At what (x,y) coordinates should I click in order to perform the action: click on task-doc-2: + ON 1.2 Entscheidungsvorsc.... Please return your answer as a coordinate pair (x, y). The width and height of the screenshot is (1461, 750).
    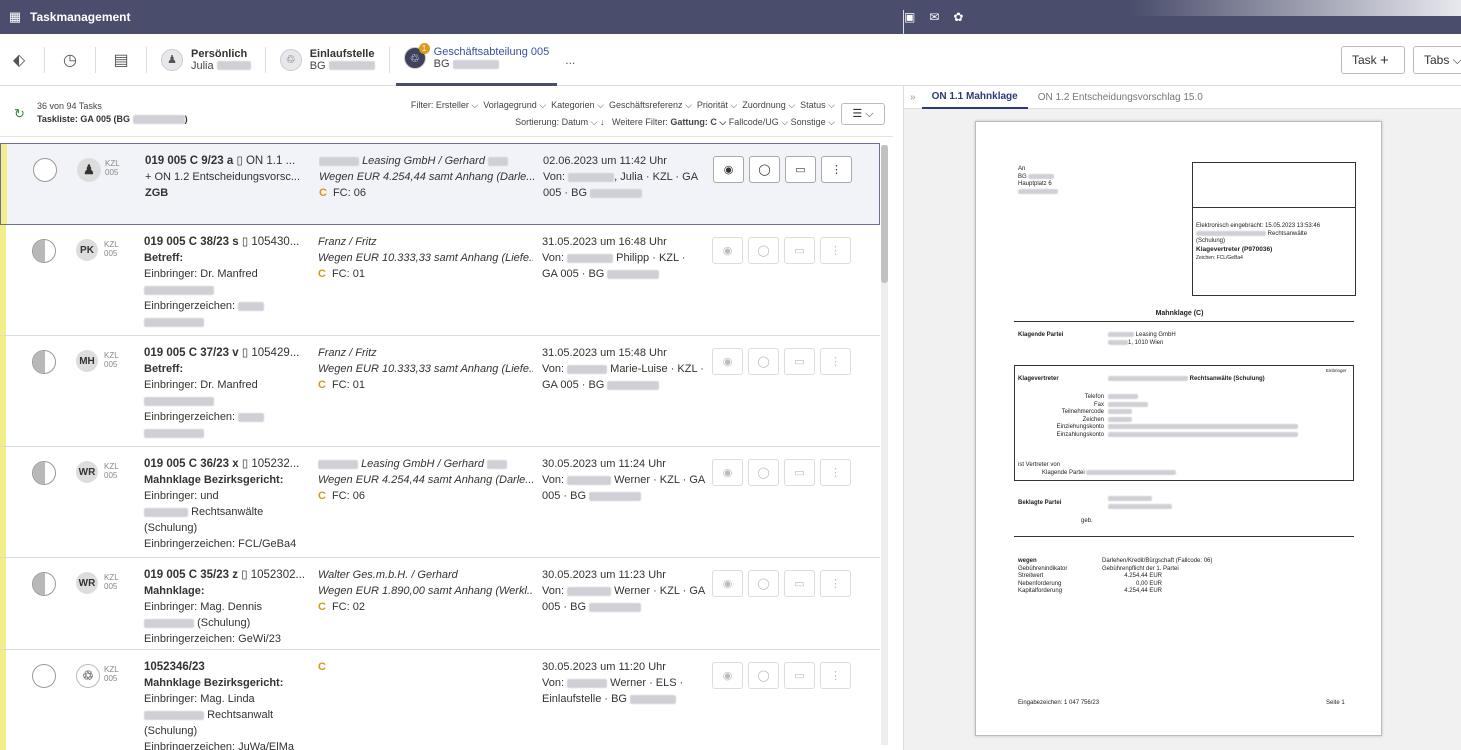
    Looking at the image, I should click on (222, 177).